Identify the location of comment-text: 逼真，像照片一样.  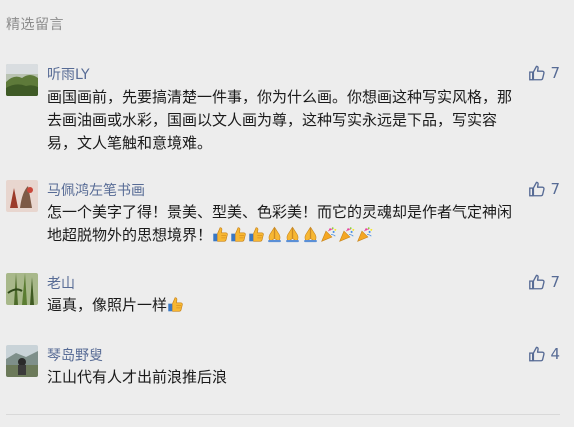
(306, 305).